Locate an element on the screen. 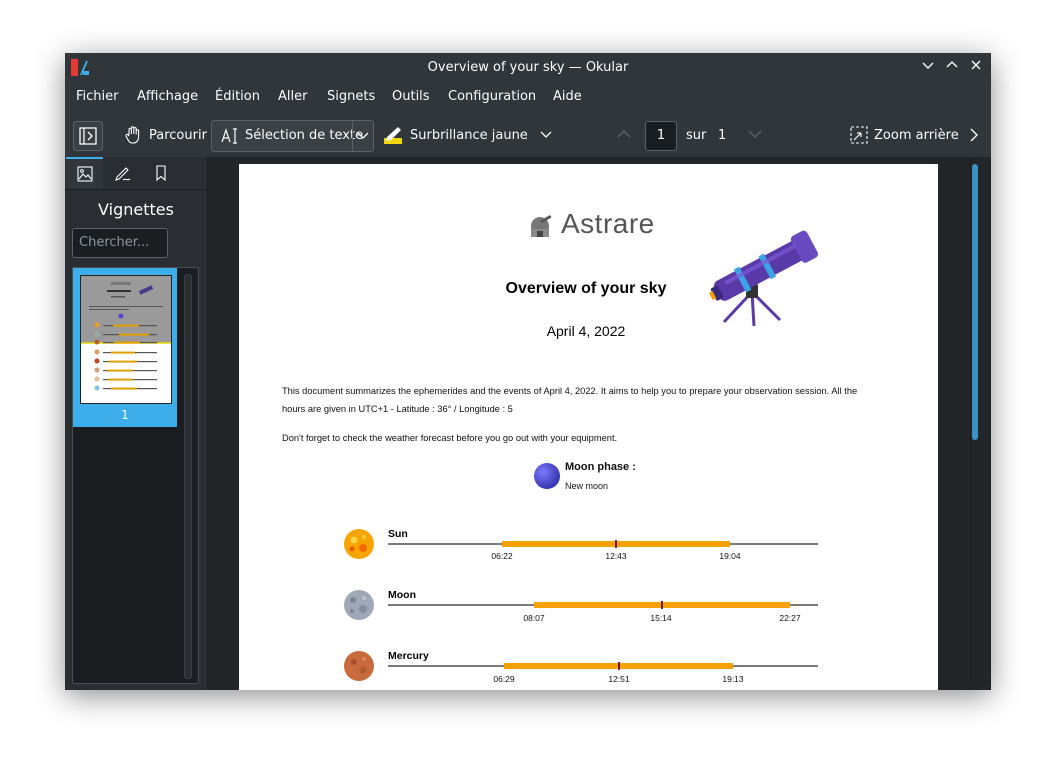 The height and width of the screenshot is (767, 1056). zoom-out-label: Zoom arrière is located at coordinates (916, 135).